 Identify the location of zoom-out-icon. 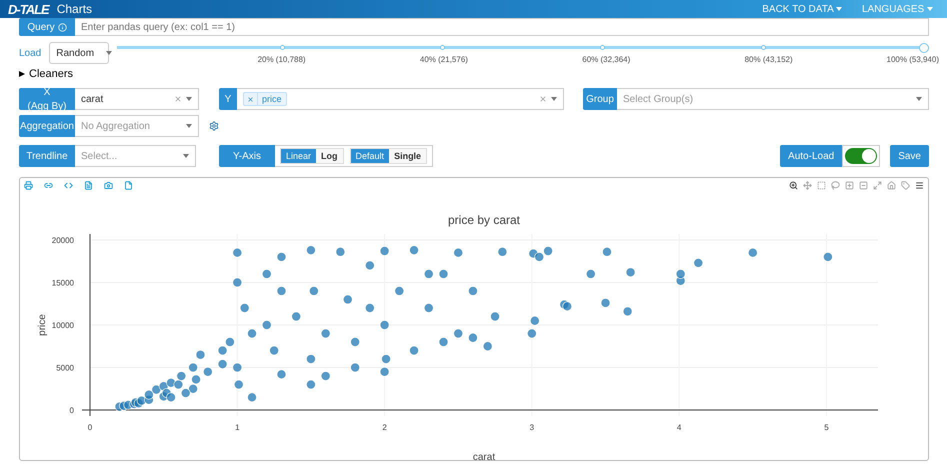
(863, 185).